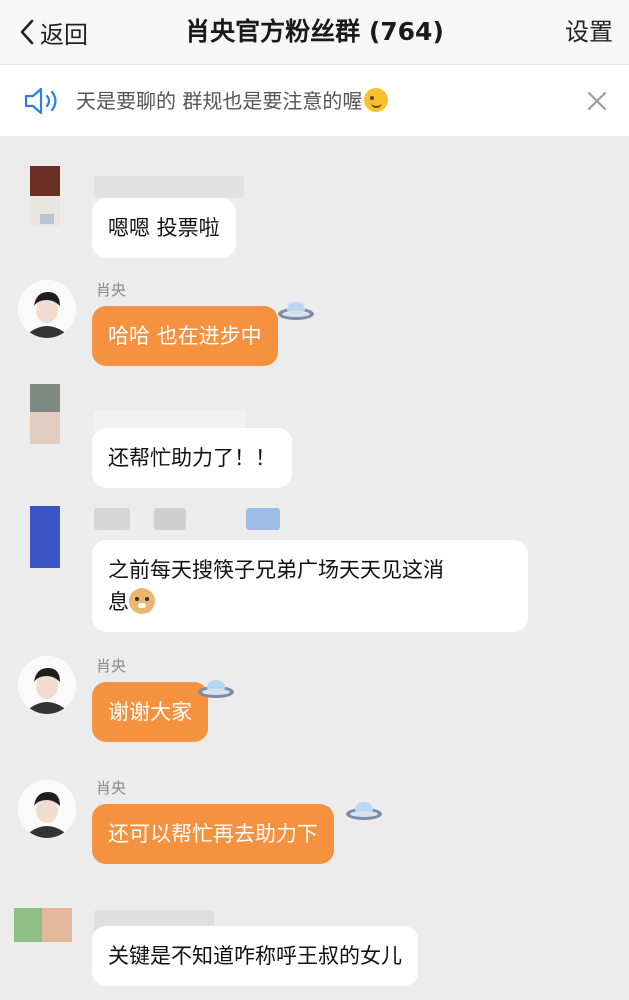  I want to click on message-bubble: 关键是不知道咋称呼王叔的女儿, so click(255, 956).